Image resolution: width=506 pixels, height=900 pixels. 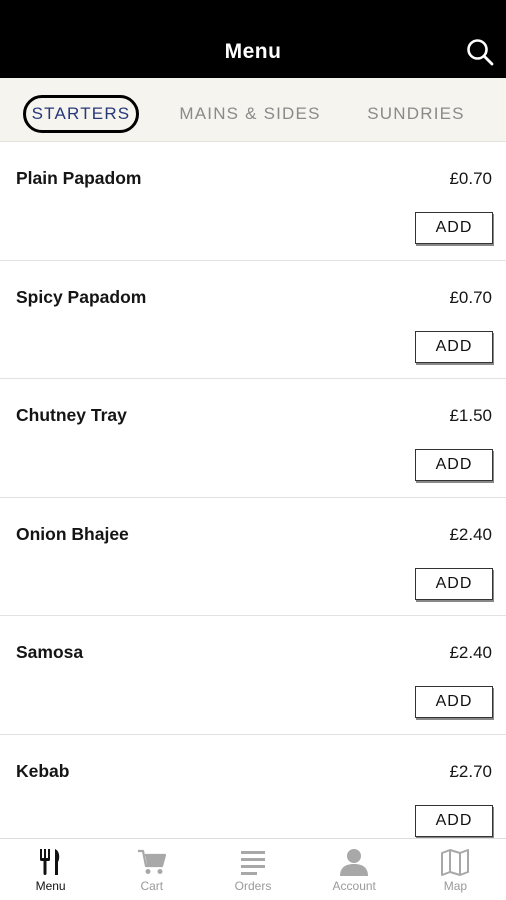 What do you see at coordinates (50, 886) in the screenshot?
I see `nav-label: Menu` at bounding box center [50, 886].